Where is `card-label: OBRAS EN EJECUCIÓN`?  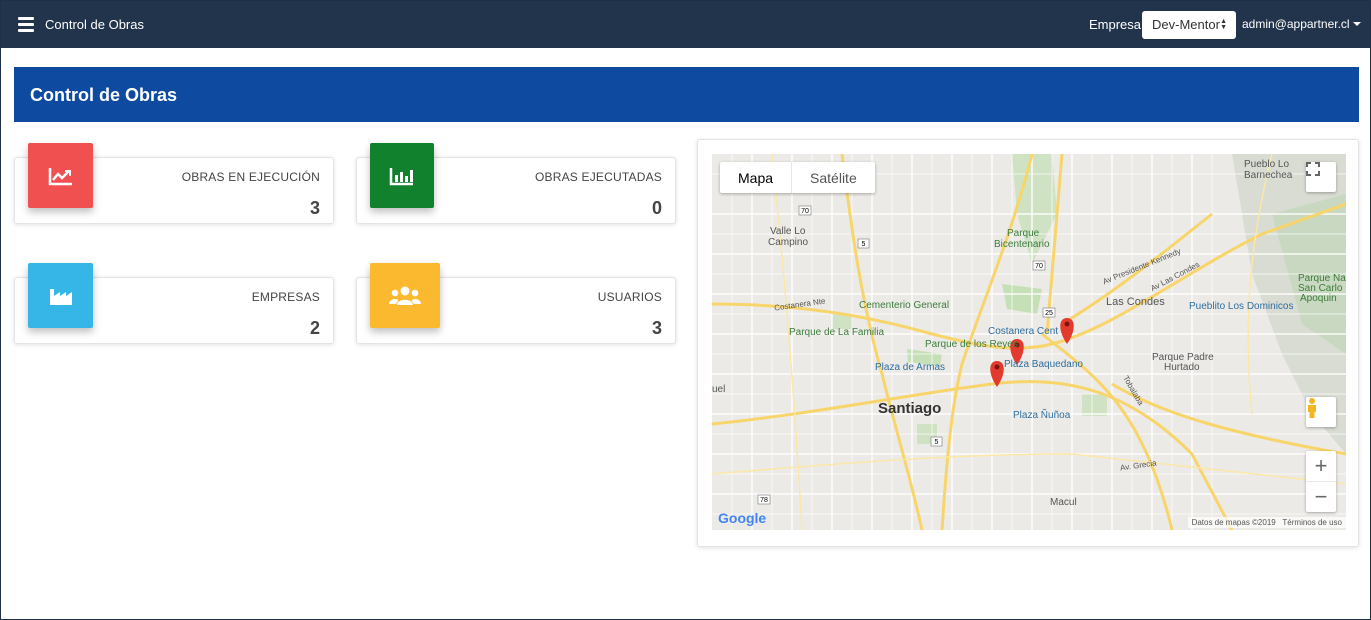 card-label: OBRAS EN EJECUCIÓN is located at coordinates (250, 177).